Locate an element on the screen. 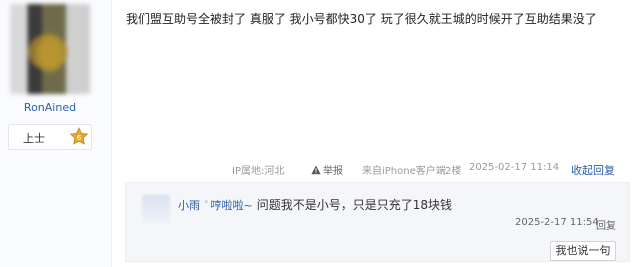 The image size is (636, 267). star-badge-icon: 6 is located at coordinates (79, 137).